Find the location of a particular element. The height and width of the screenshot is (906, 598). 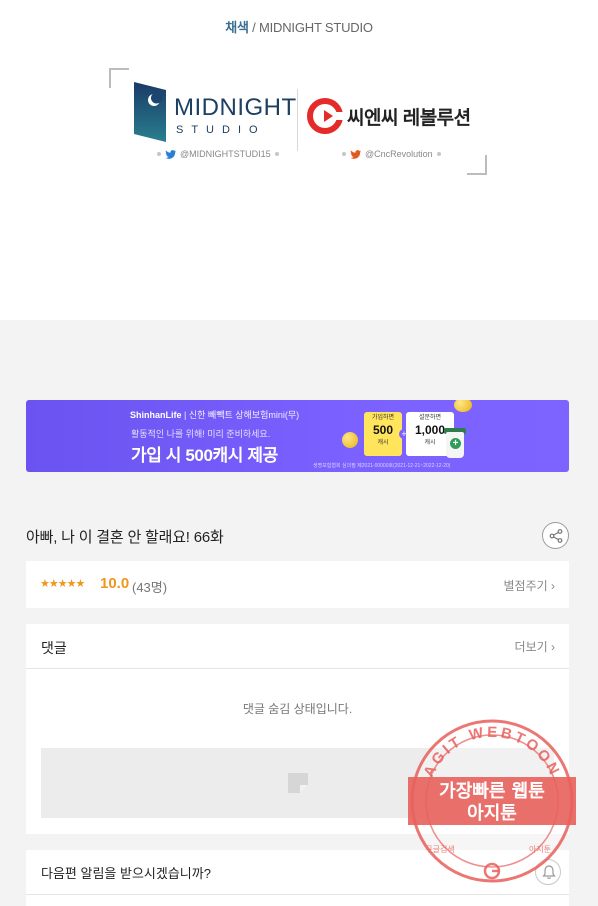

ad-signup-box: 가입하면 500 캐시 is located at coordinates (383, 434).